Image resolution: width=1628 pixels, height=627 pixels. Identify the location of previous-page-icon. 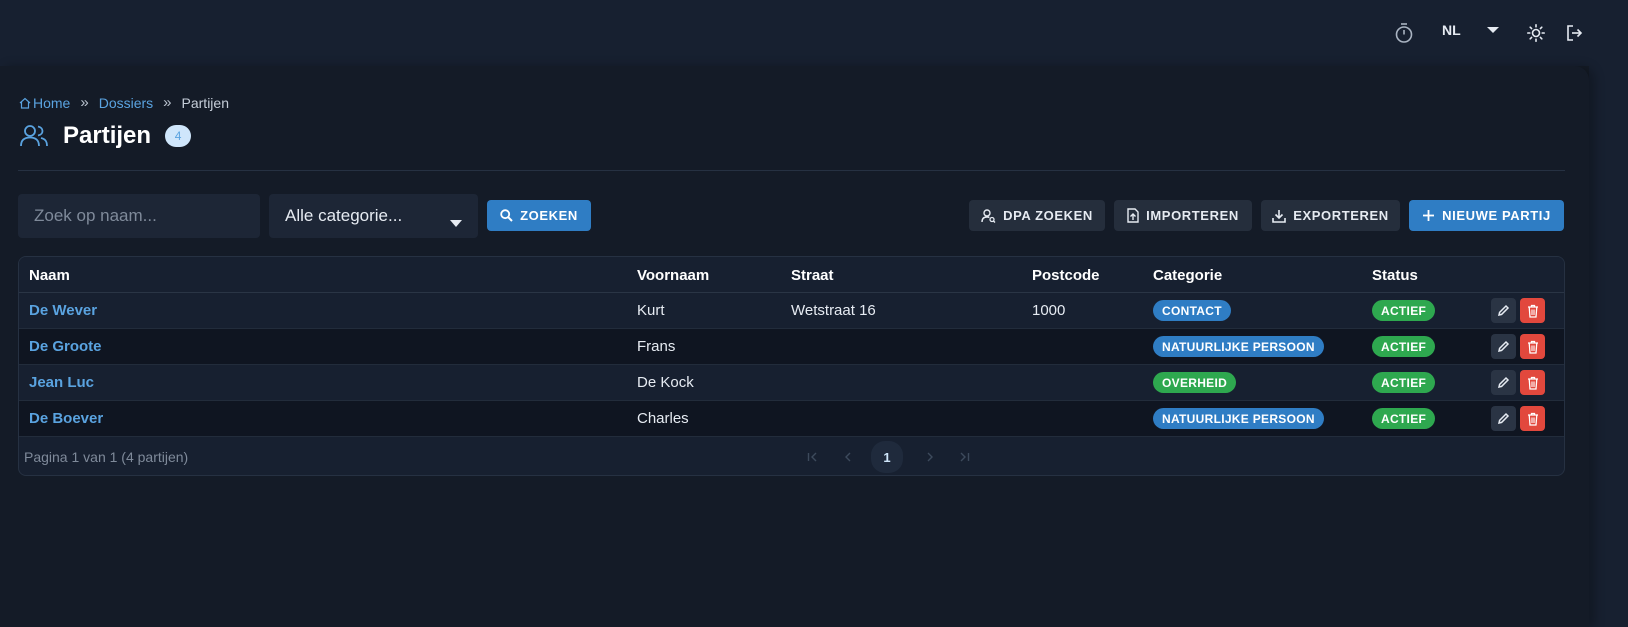
(848, 457).